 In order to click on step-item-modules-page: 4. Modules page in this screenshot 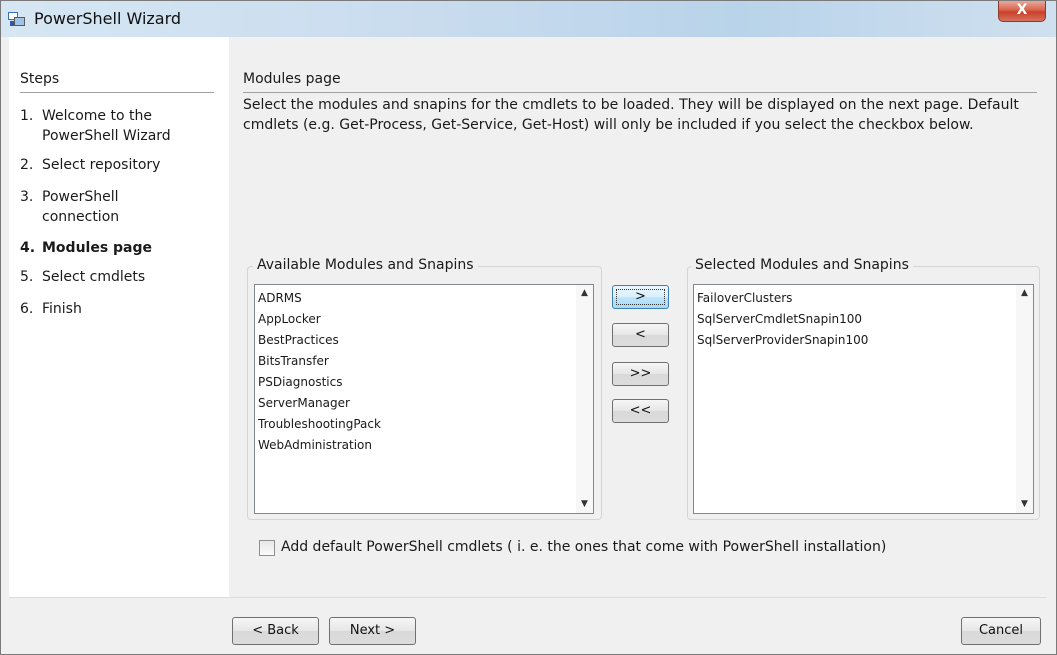, I will do `click(117, 248)`.